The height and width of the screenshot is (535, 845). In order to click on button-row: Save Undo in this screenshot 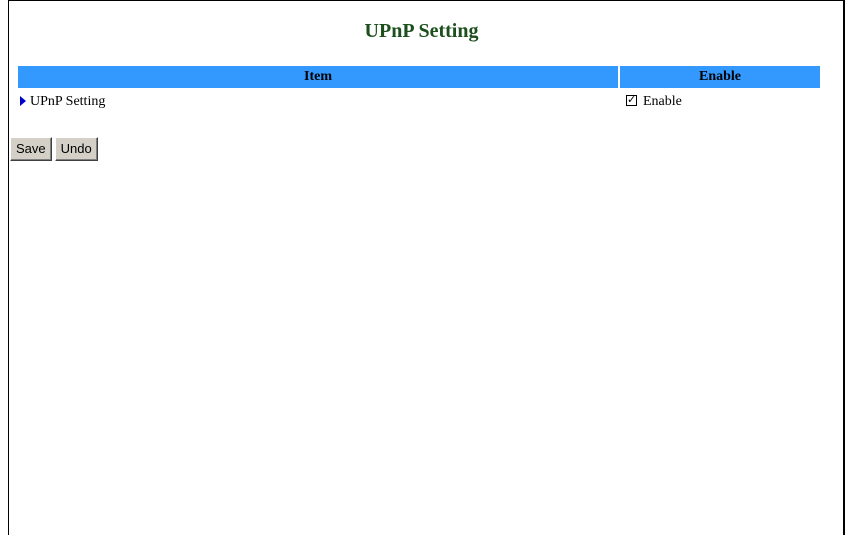, I will do `click(55, 149)`.